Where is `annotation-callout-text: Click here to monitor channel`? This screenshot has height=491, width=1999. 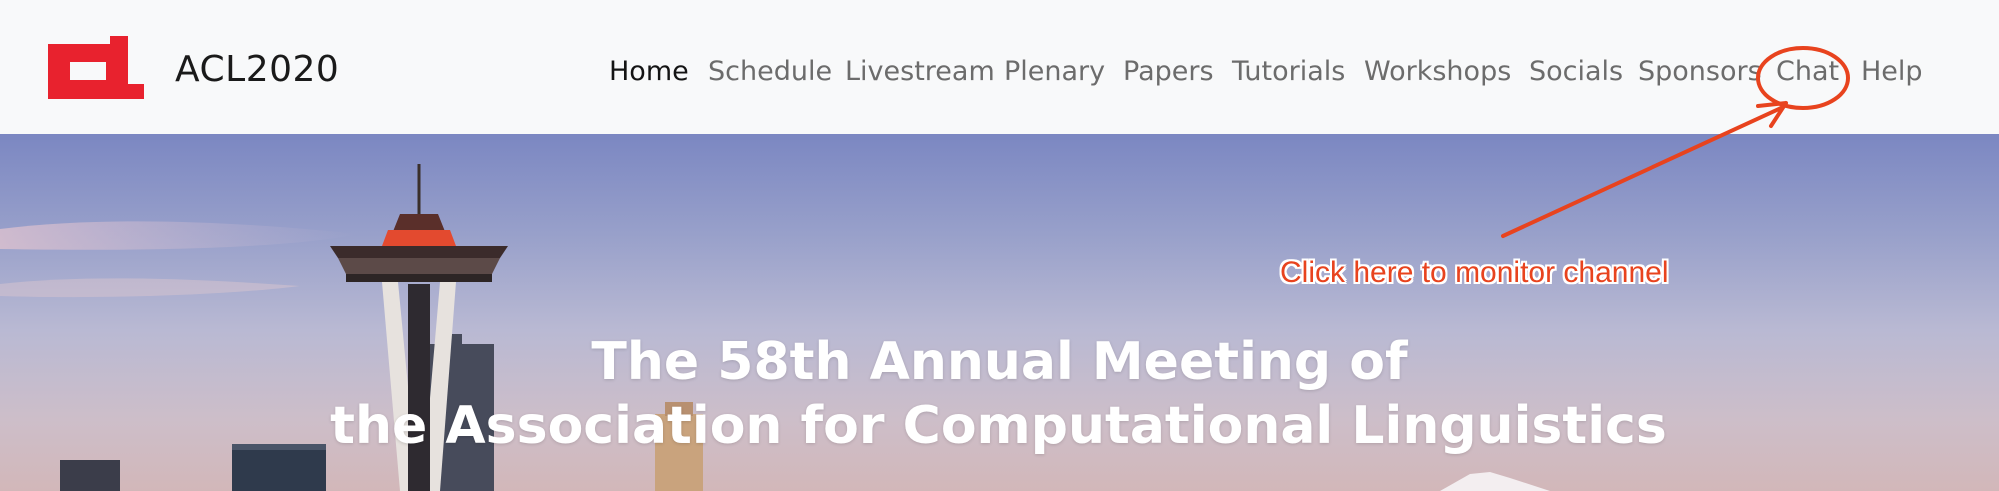 annotation-callout-text: Click here to monitor channel is located at coordinates (1474, 272).